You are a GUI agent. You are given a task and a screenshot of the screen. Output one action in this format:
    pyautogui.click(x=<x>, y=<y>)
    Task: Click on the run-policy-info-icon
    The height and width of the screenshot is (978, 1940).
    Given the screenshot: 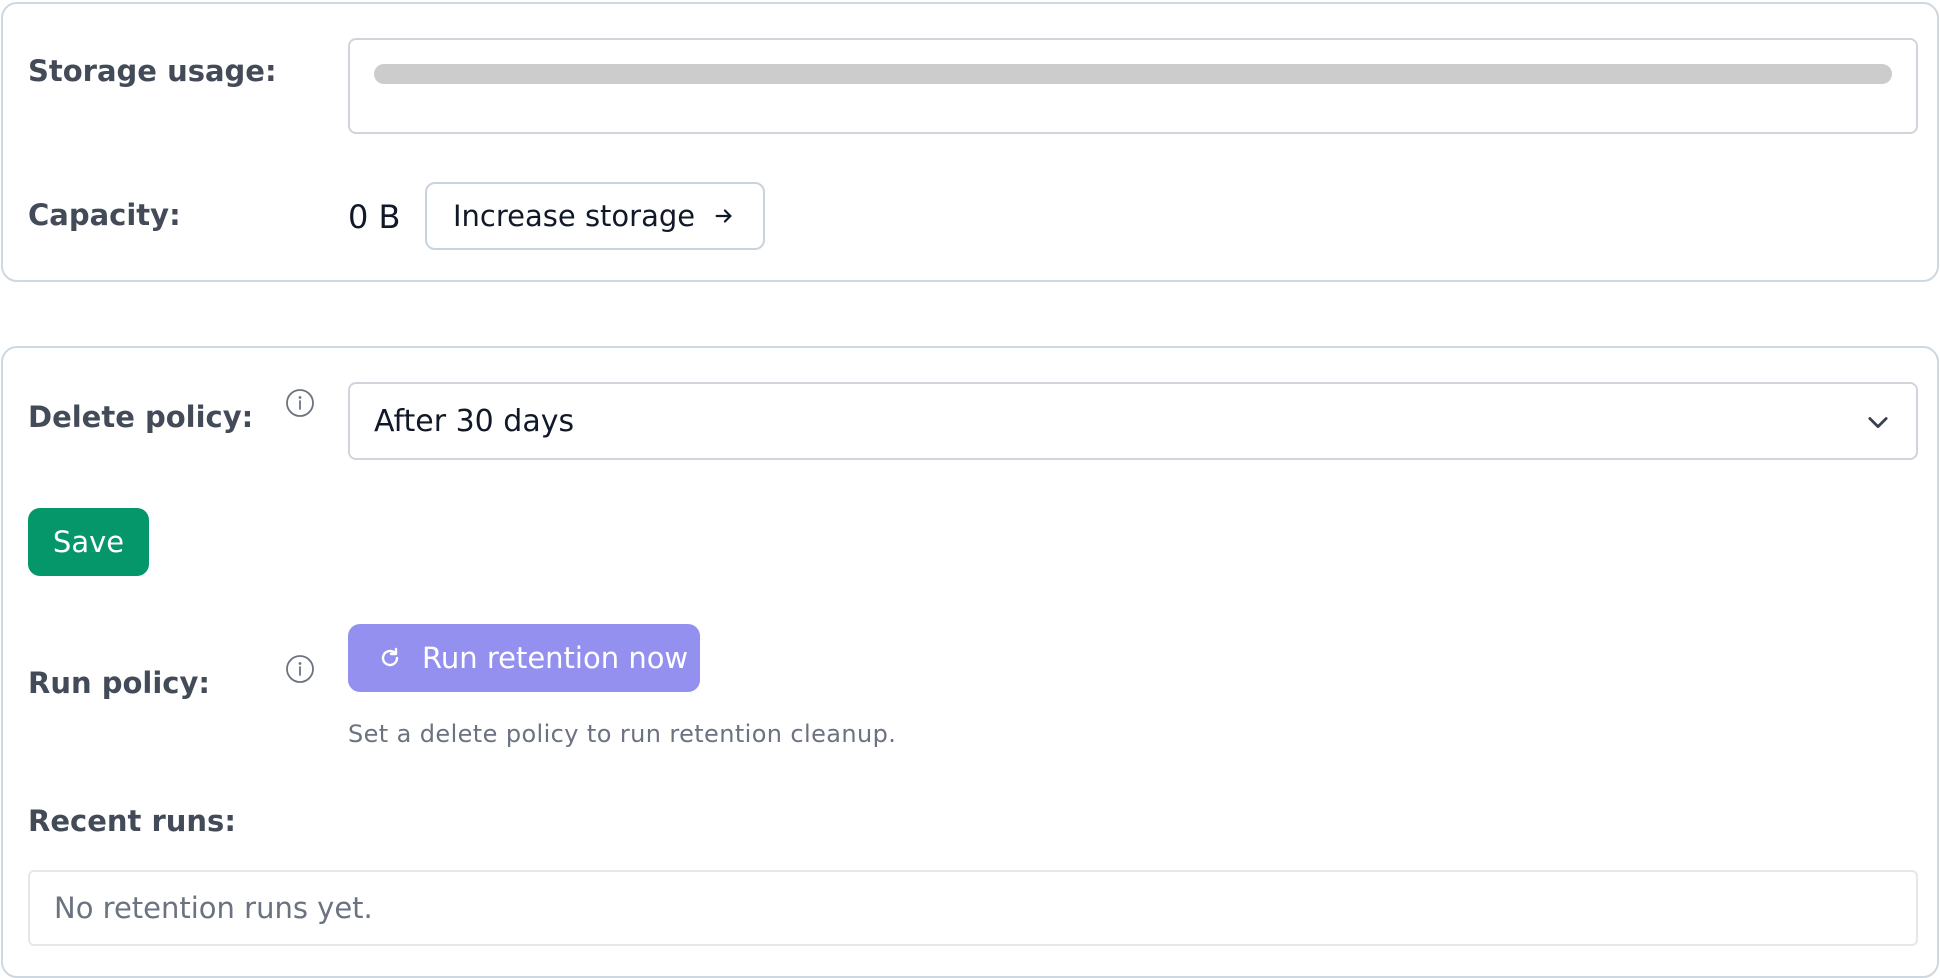 What is the action you would take?
    pyautogui.click(x=300, y=669)
    